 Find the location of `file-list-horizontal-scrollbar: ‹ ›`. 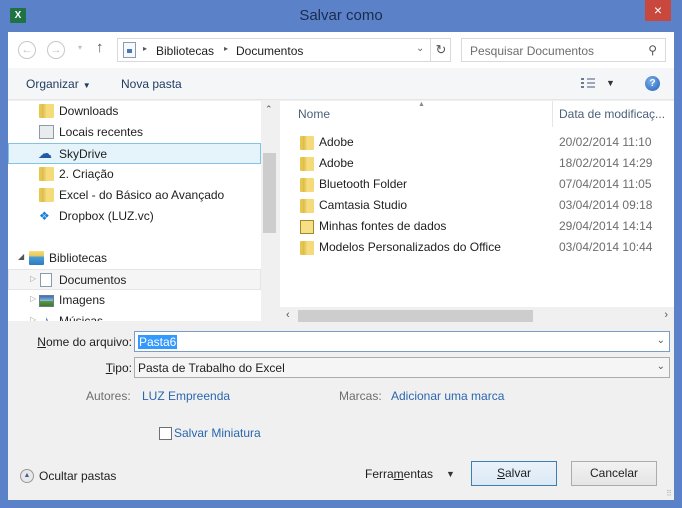

file-list-horizontal-scrollbar: ‹ › is located at coordinates (477, 315).